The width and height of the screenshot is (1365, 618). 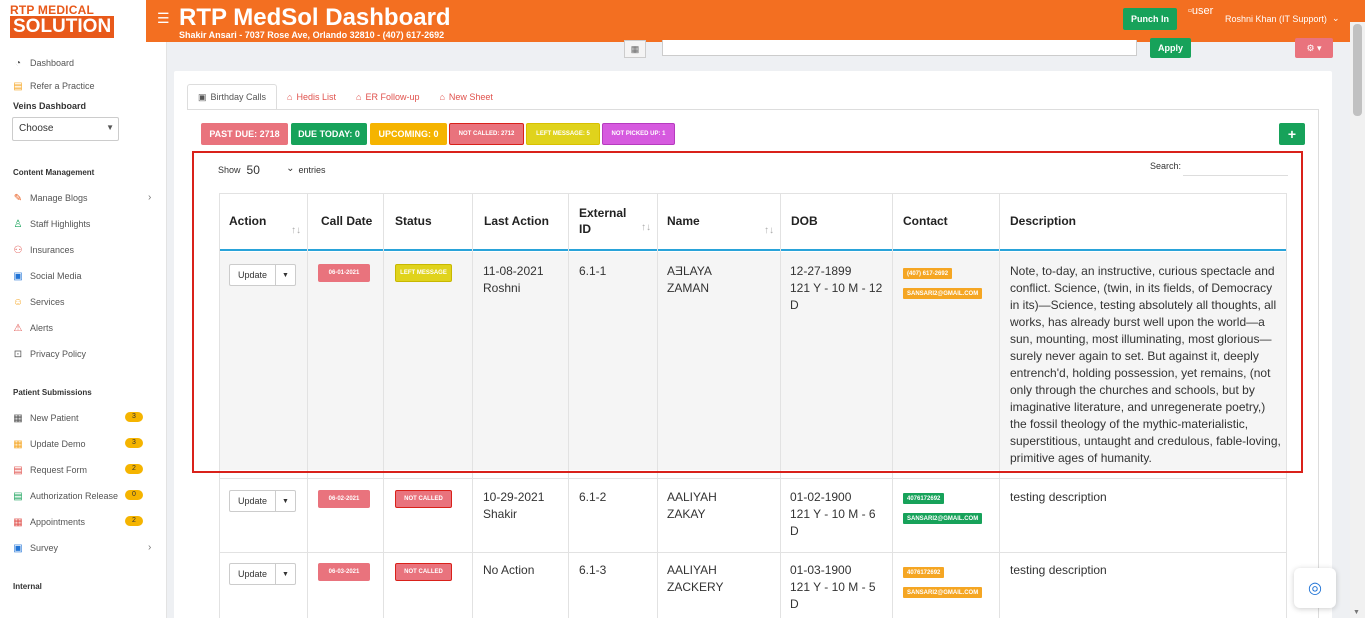 I want to click on column-header-action: Action ↑↓, so click(x=263, y=222).